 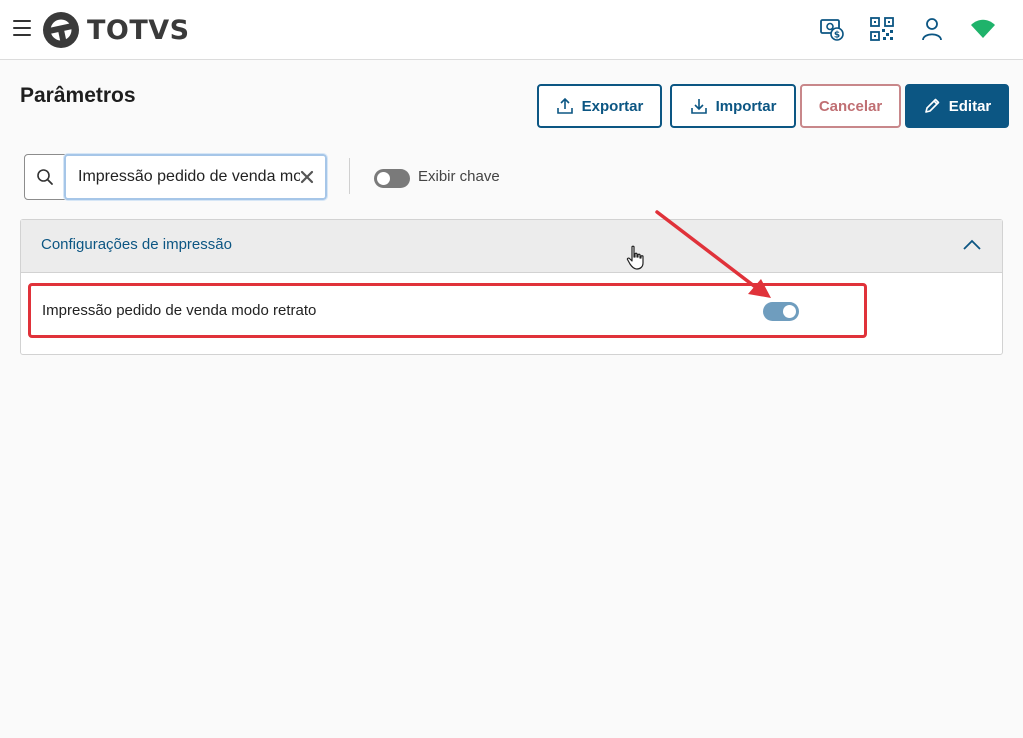 What do you see at coordinates (832, 29) in the screenshot?
I see `money-icon: $` at bounding box center [832, 29].